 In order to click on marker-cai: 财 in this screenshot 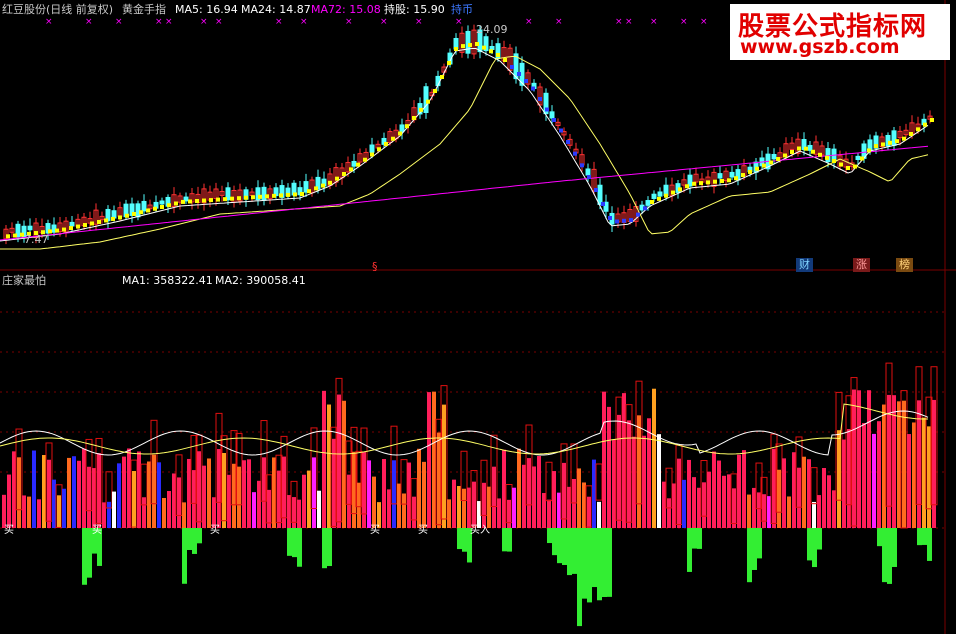, I will do `click(804, 265)`.